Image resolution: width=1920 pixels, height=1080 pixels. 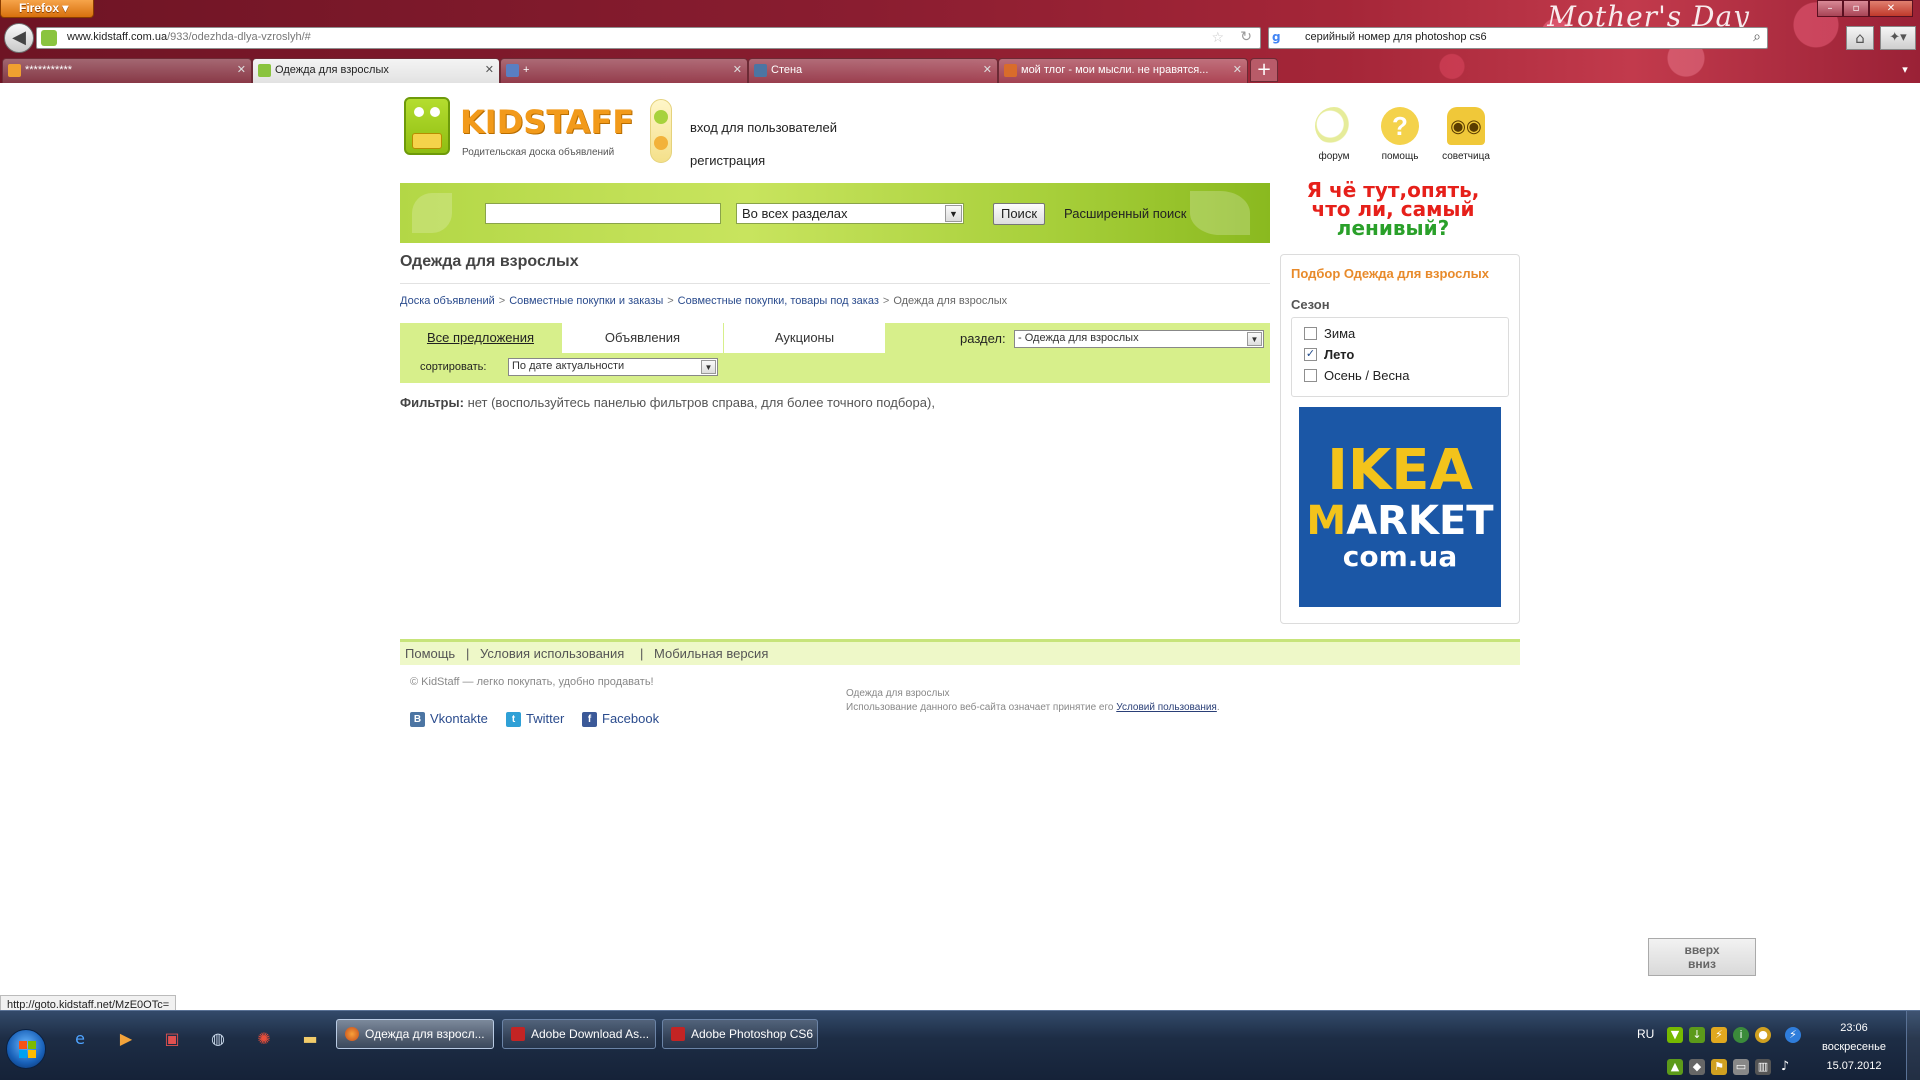 What do you see at coordinates (1466, 134) in the screenshot?
I see `advisor-link: ◉◉ советчица` at bounding box center [1466, 134].